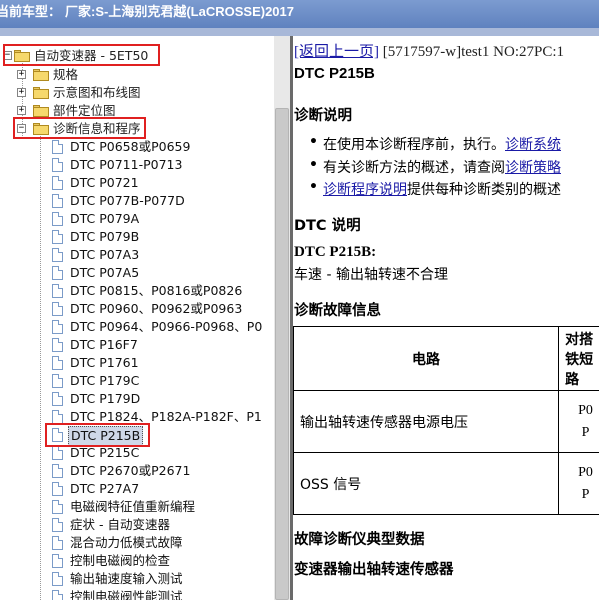  I want to click on column-header: 电路, so click(426, 358).